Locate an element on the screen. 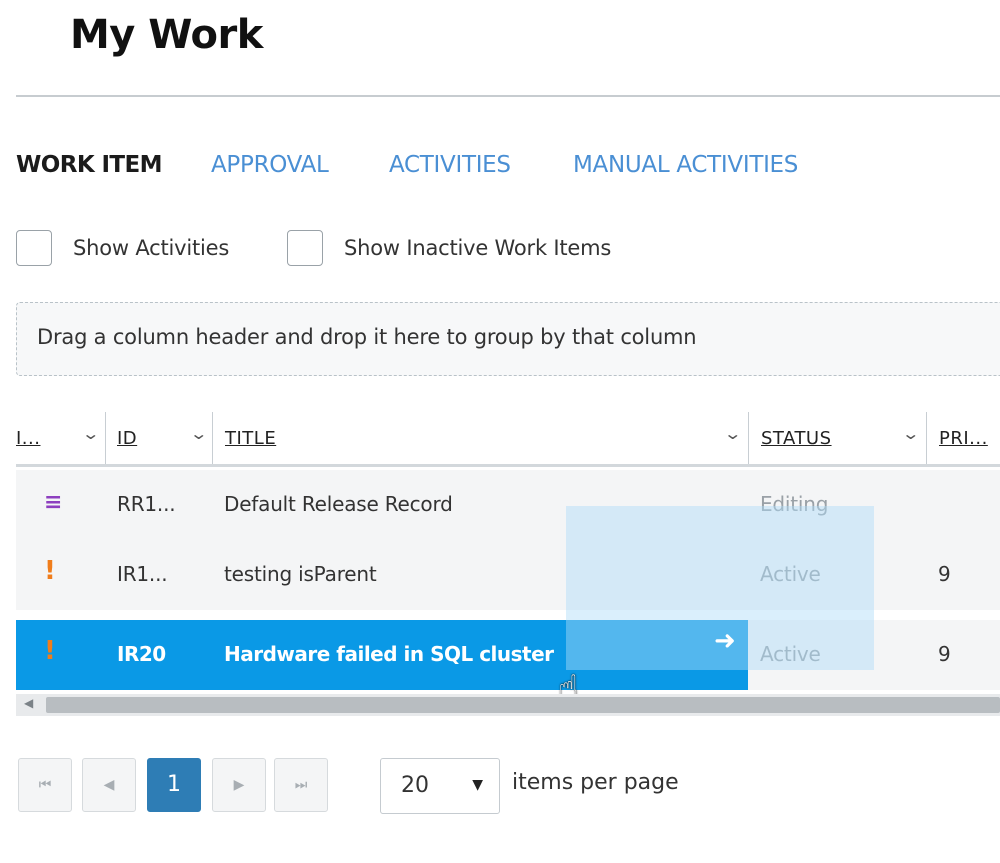 Image resolution: width=1000 pixels, height=863 pixels. first-page-button: ⏮ is located at coordinates (45, 785).